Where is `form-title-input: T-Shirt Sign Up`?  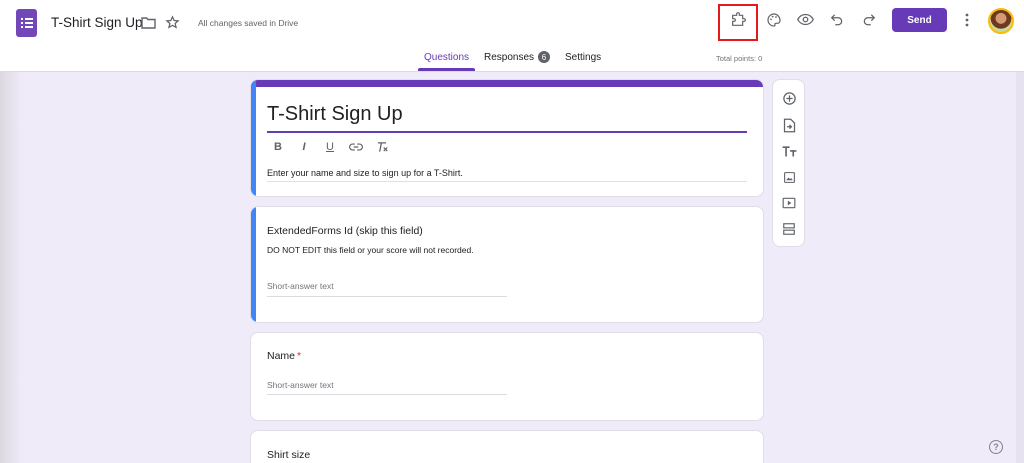
form-title-input: T-Shirt Sign Up is located at coordinates (335, 114).